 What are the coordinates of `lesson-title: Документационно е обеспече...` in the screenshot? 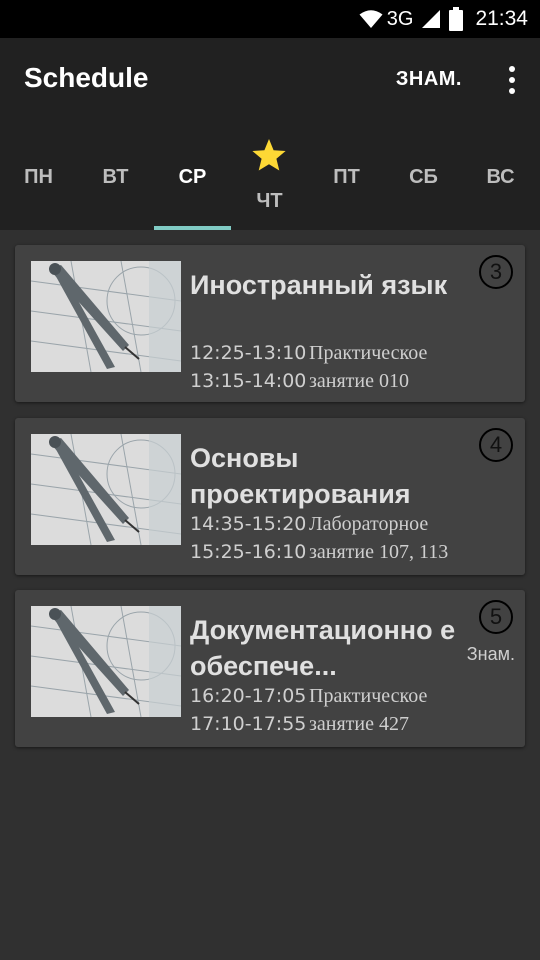 It's located at (323, 648).